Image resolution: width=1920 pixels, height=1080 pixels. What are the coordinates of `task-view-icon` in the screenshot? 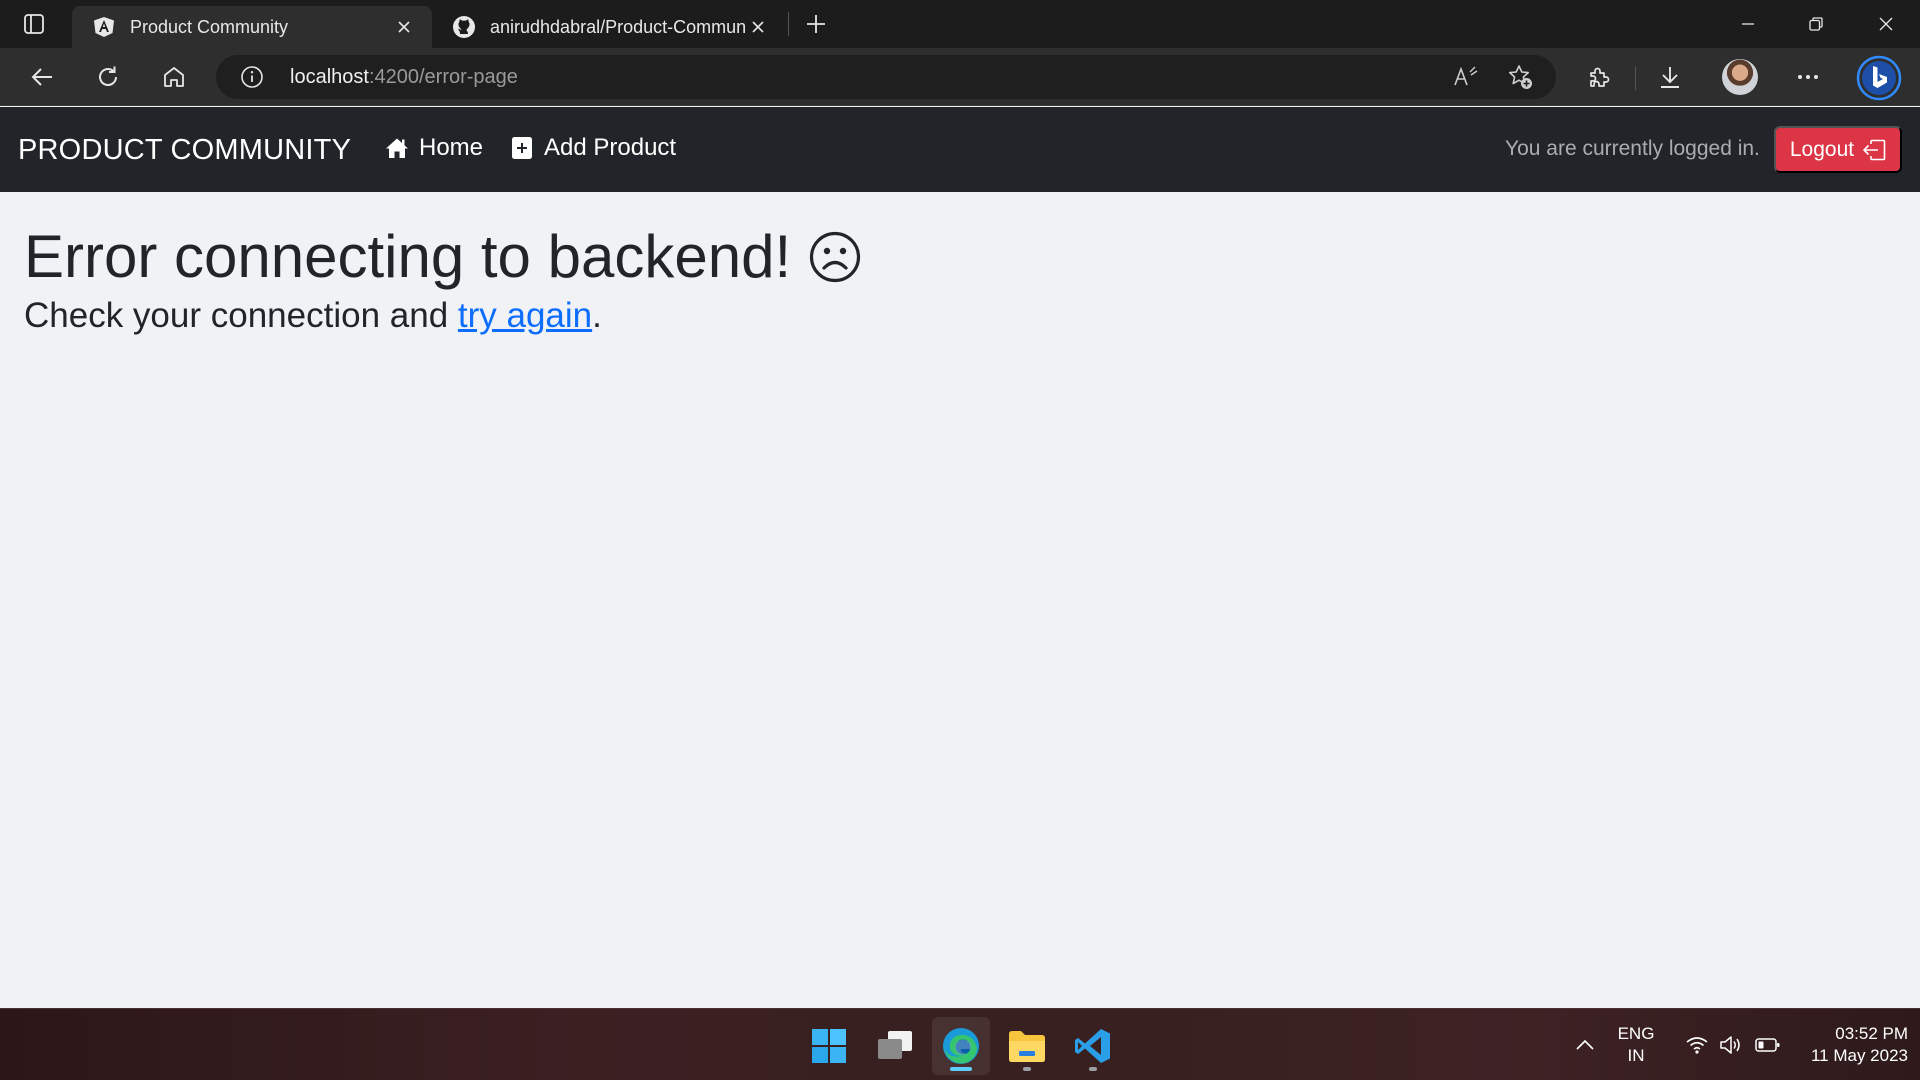 It's located at (895, 1045).